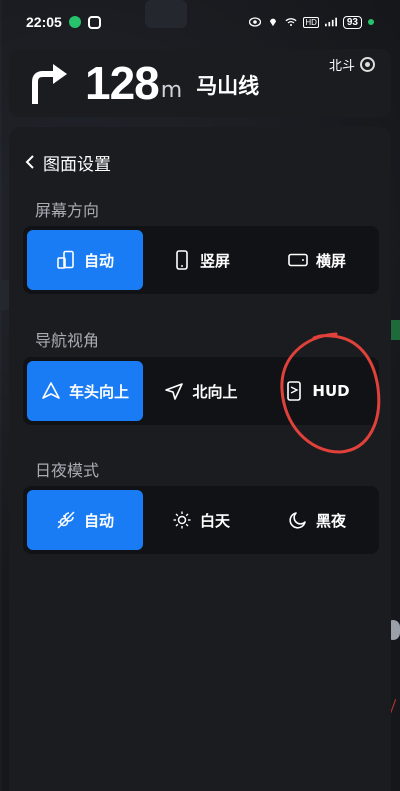  I want to click on day-night-option-night: 黑夜, so click(317, 520).